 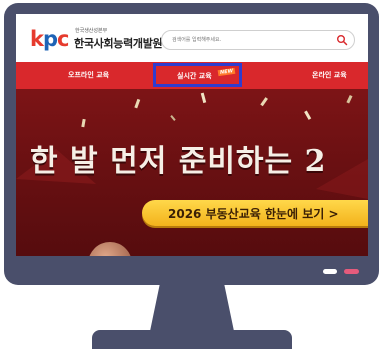 What do you see at coordinates (342, 40) in the screenshot?
I see `search-icon` at bounding box center [342, 40].